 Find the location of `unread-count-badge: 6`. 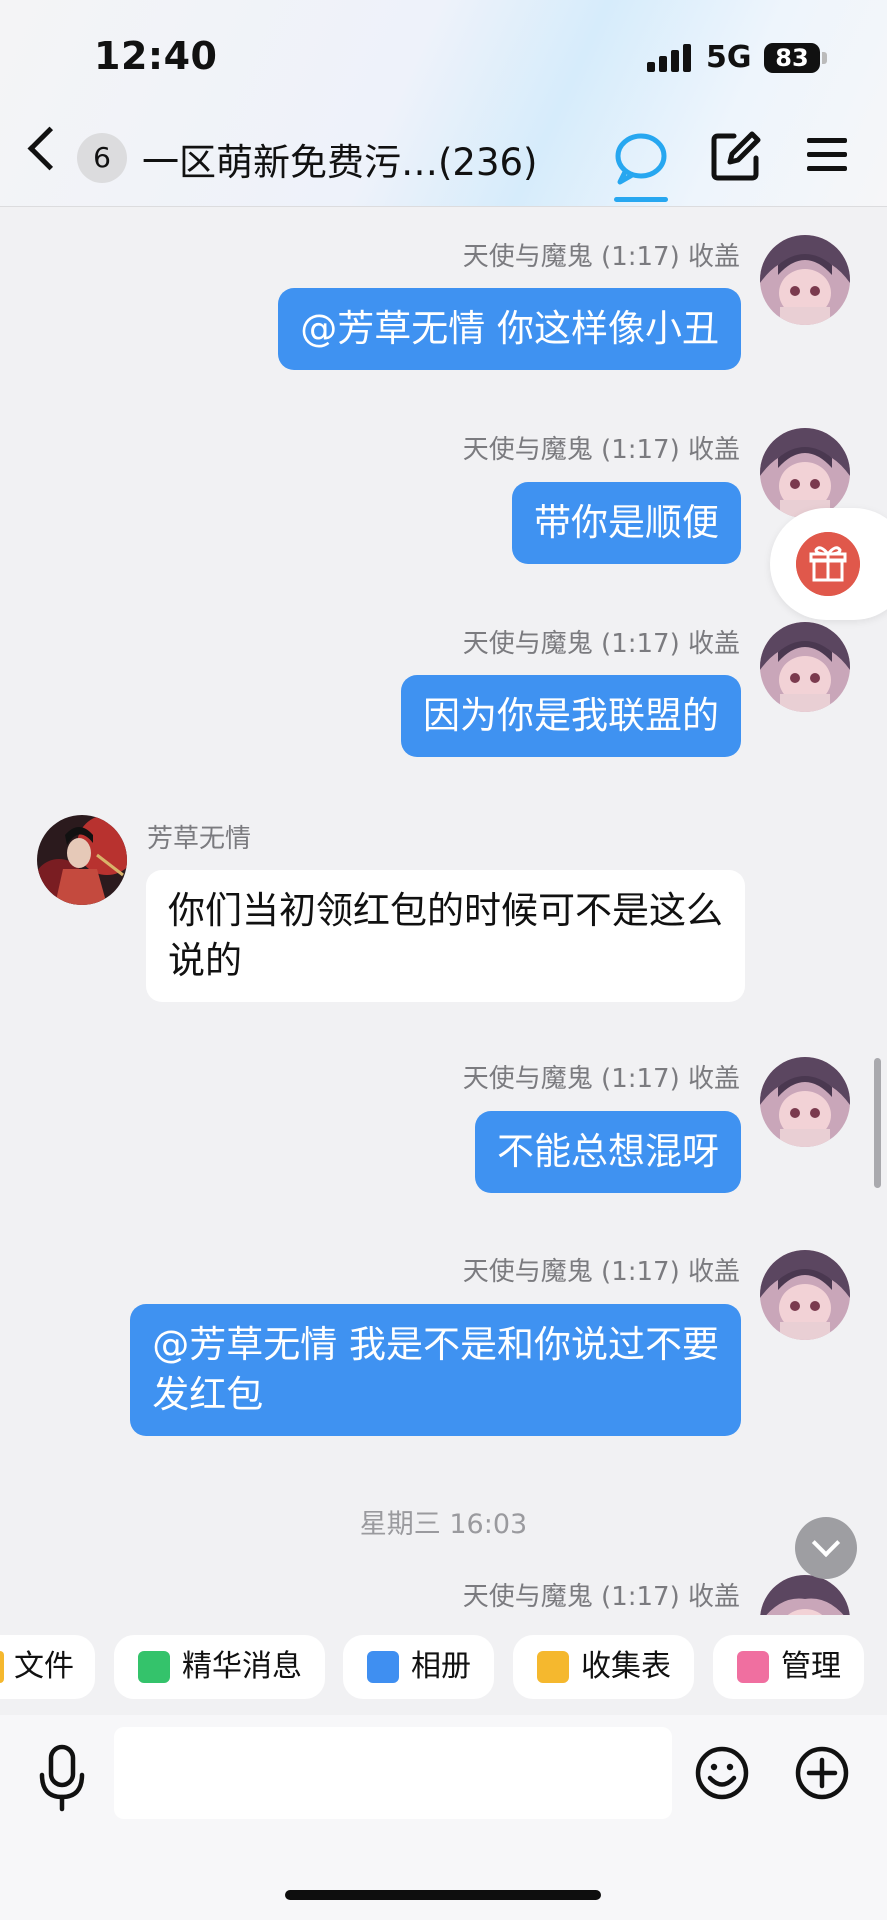

unread-count-badge: 6 is located at coordinates (102, 158).